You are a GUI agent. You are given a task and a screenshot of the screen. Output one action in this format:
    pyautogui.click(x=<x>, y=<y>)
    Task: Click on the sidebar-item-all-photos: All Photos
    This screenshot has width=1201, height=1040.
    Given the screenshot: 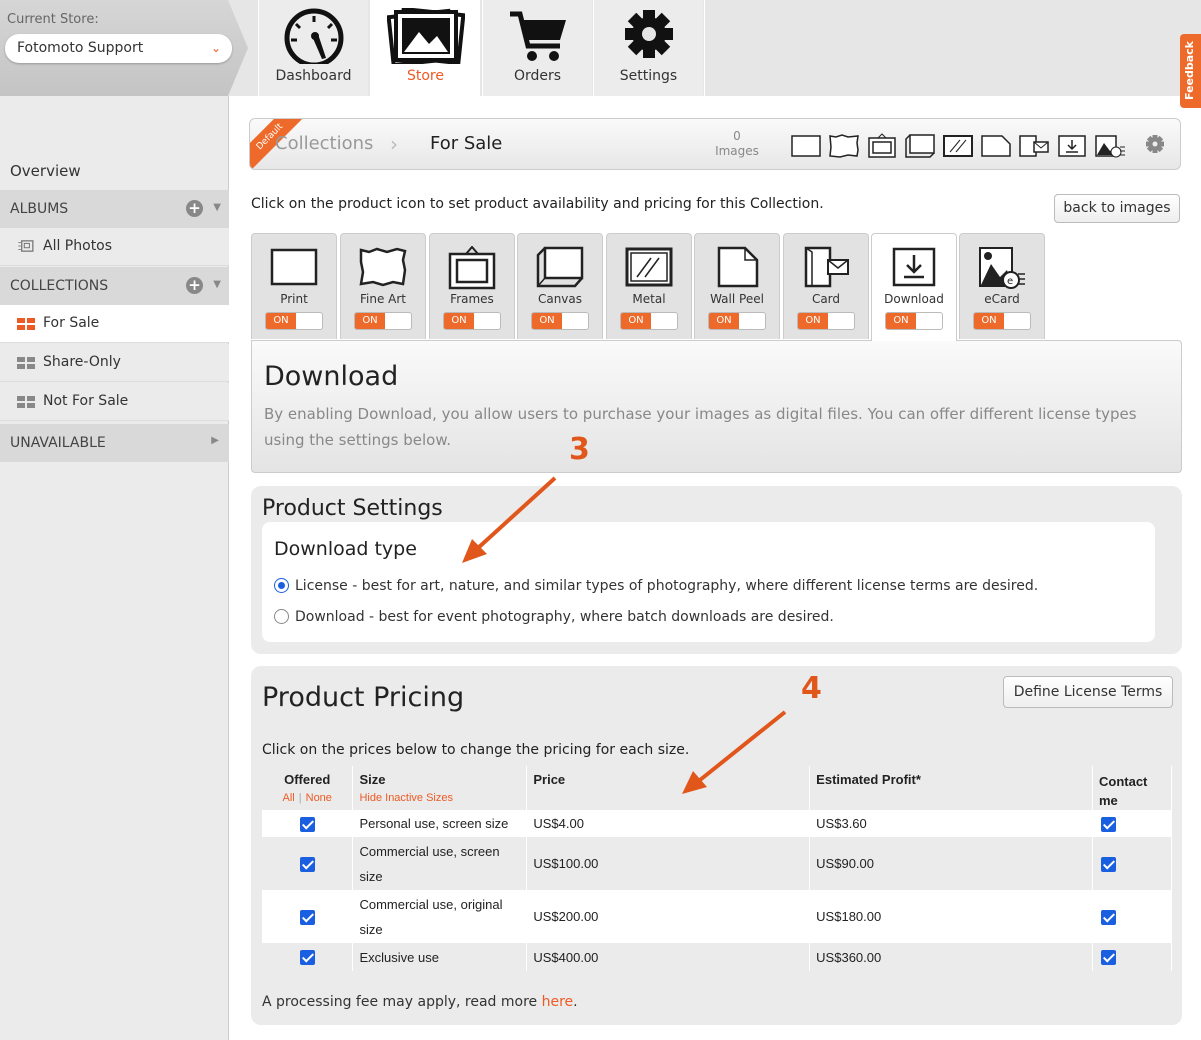 What is the action you would take?
    pyautogui.click(x=114, y=247)
    